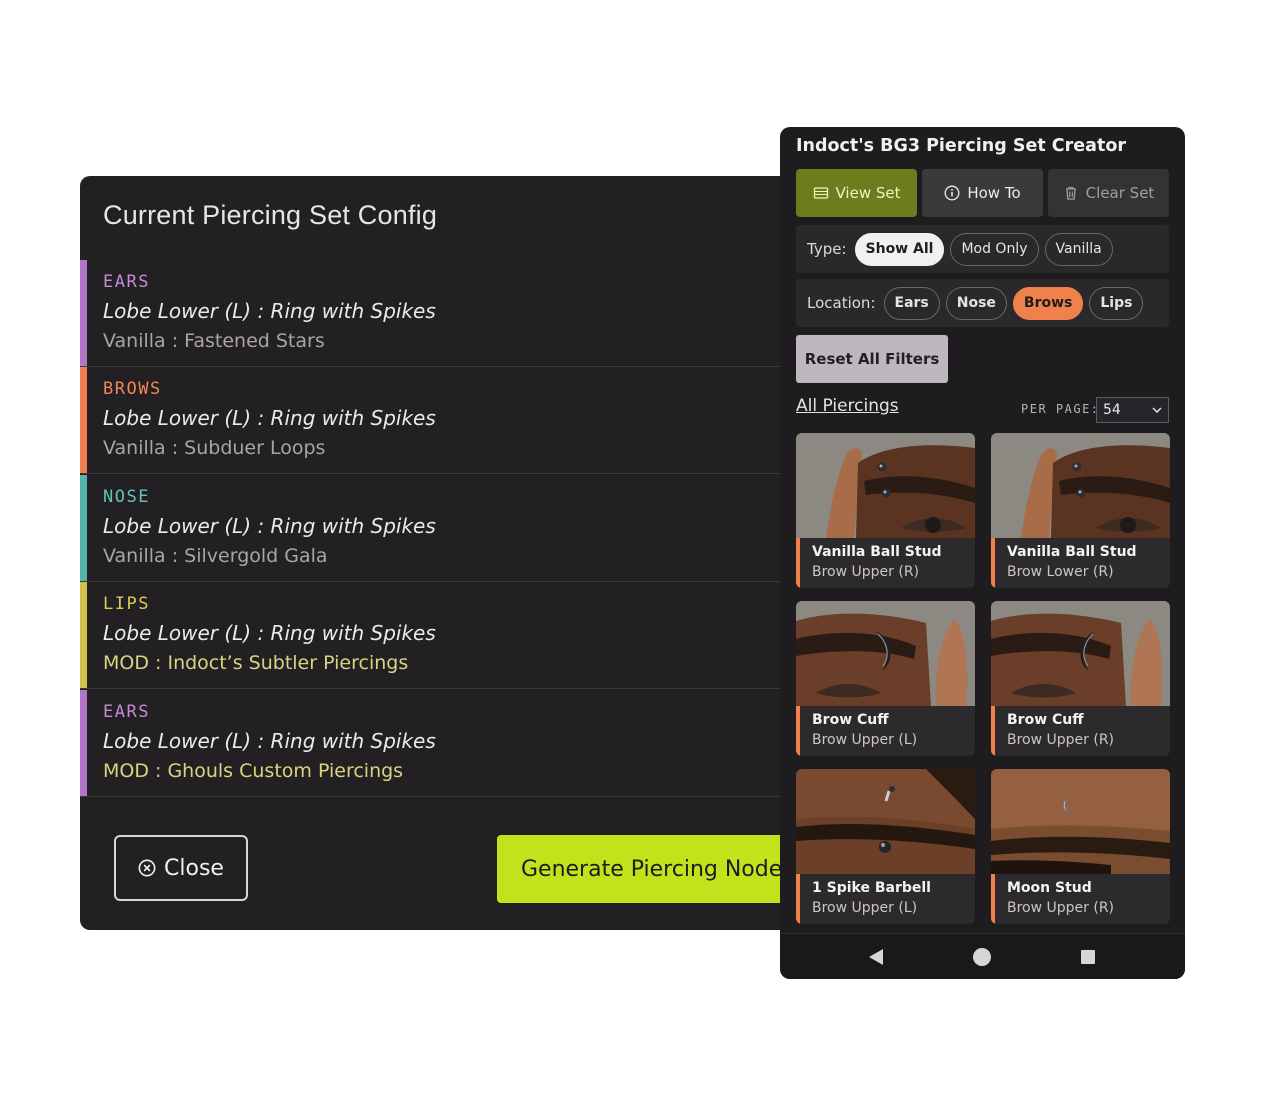 The width and height of the screenshot is (1264, 1106). I want to click on clear-set-button: Clear Set, so click(1108, 193).